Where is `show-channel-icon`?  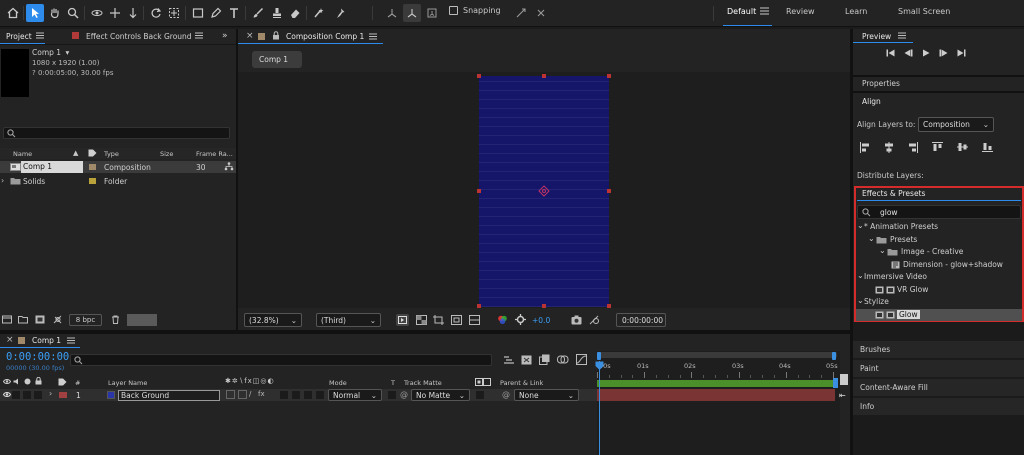
show-channel-icon is located at coordinates (502, 320).